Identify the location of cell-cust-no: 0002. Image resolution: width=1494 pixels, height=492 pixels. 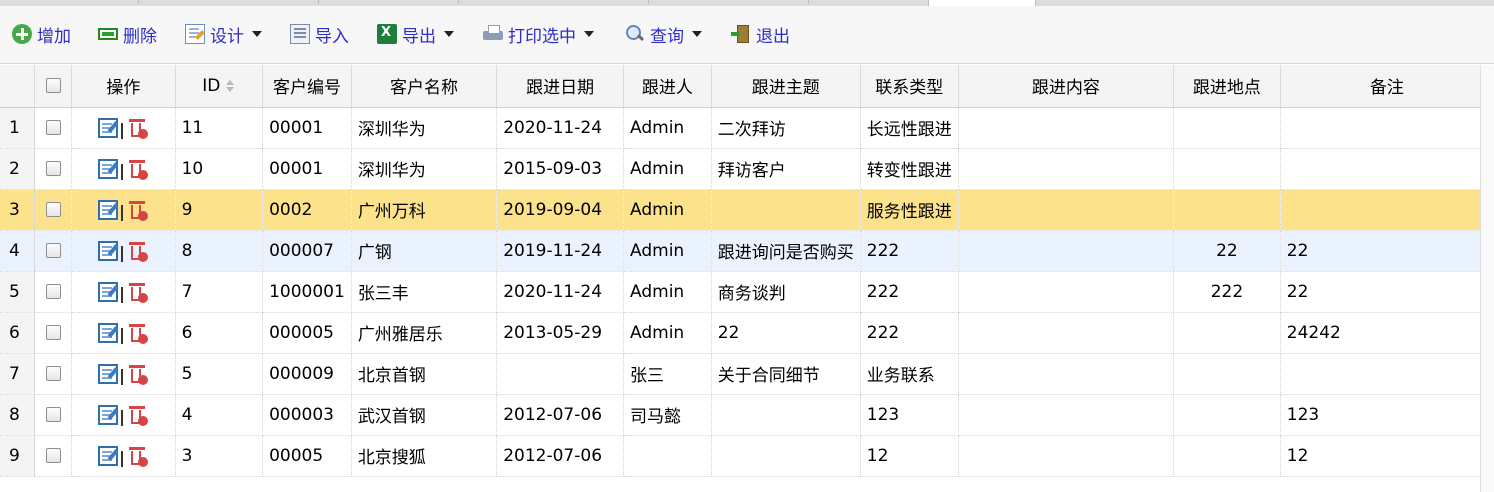
(307, 210).